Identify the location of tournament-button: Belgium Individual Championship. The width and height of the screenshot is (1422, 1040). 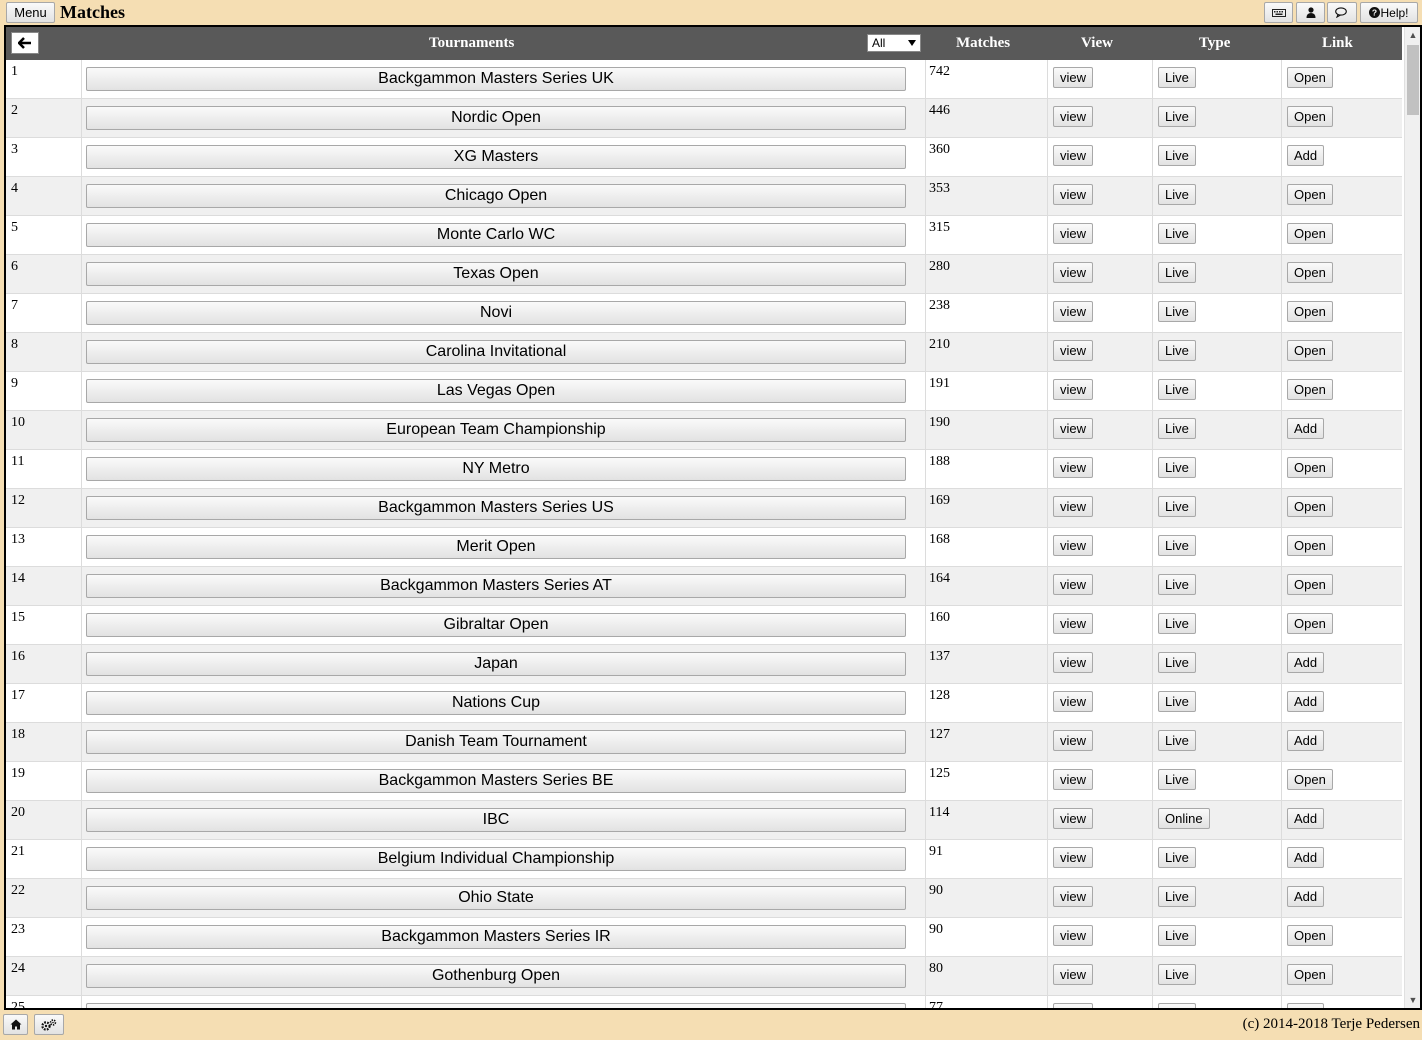
(496, 859).